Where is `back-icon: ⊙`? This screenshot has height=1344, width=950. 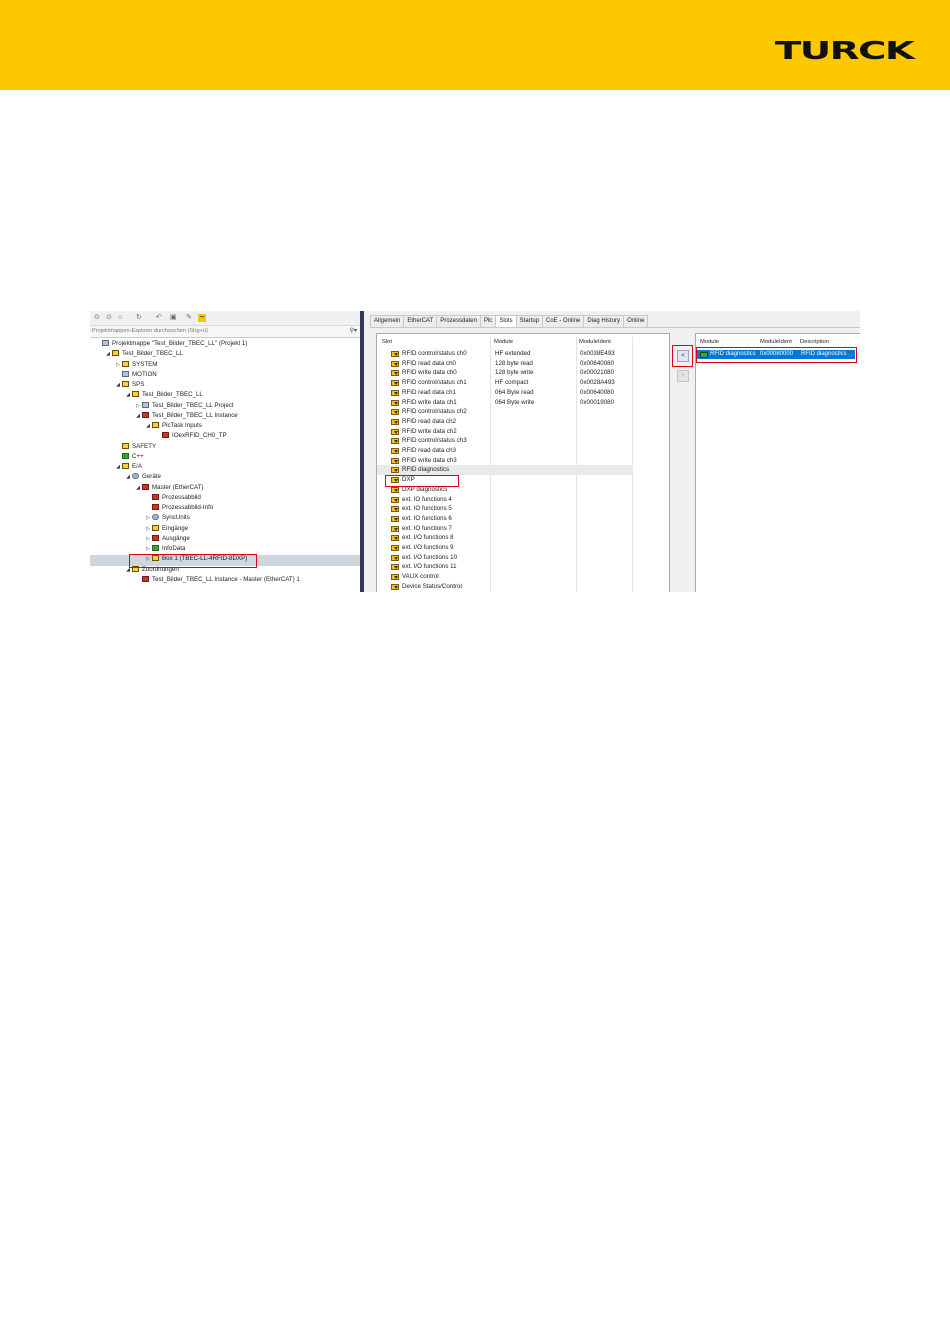 back-icon: ⊙ is located at coordinates (97, 318).